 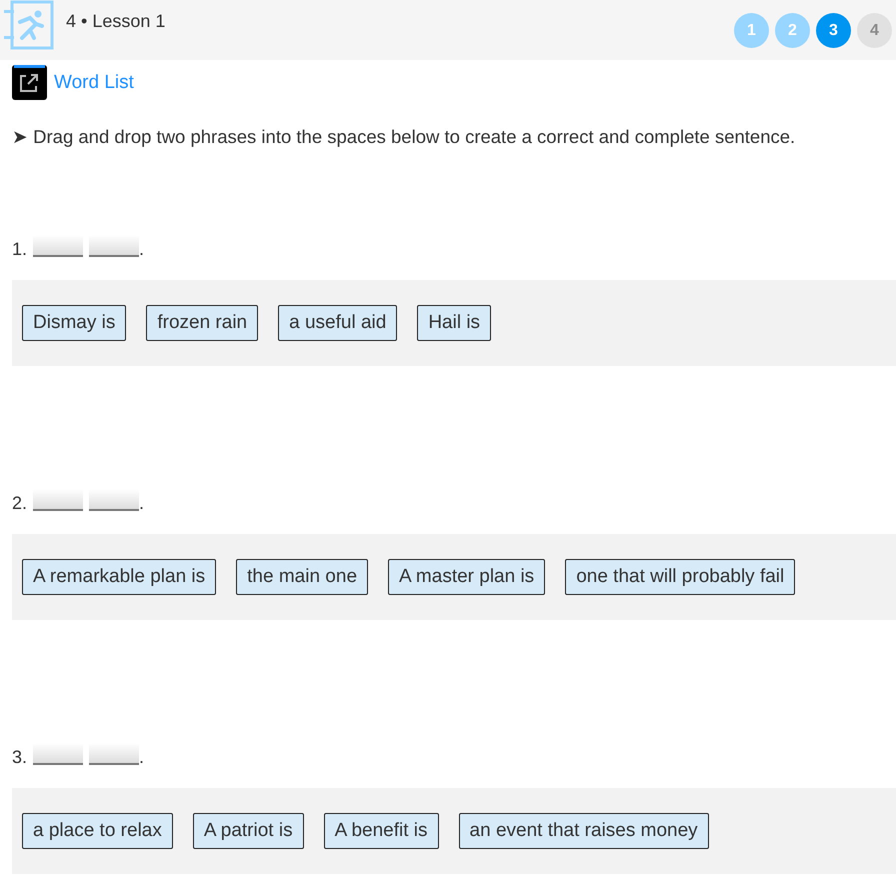 What do you see at coordinates (248, 831) in the screenshot?
I see `phrase-chip: A patriot is` at bounding box center [248, 831].